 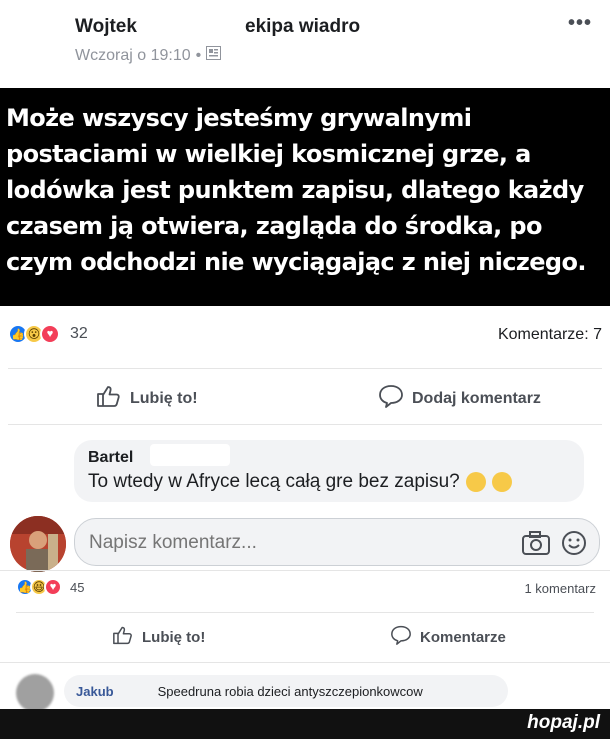 I want to click on reactions-summary: 👍 😮 ♥ 32, so click(x=48, y=334).